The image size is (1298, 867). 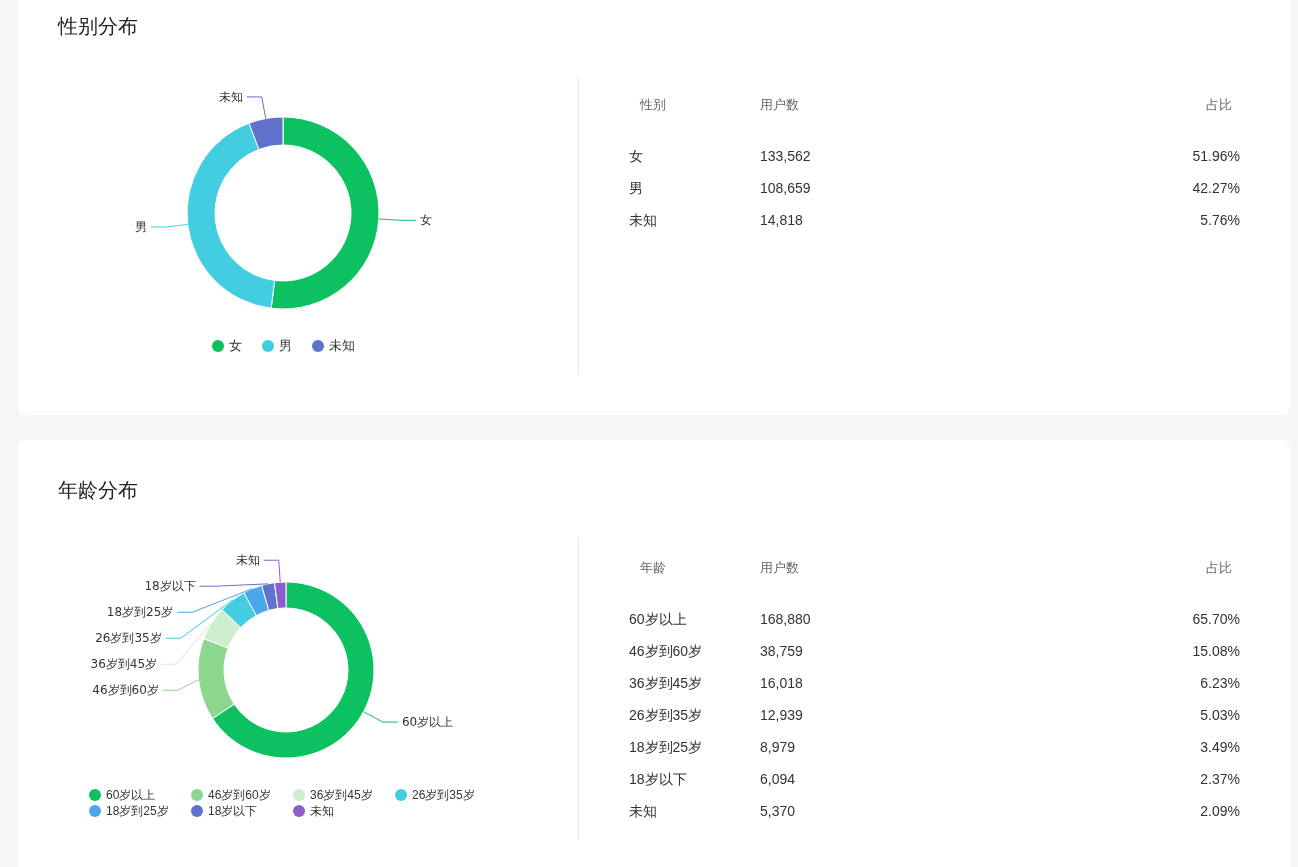 I want to click on table-cell-text: 36岁到45岁, so click(x=666, y=683).